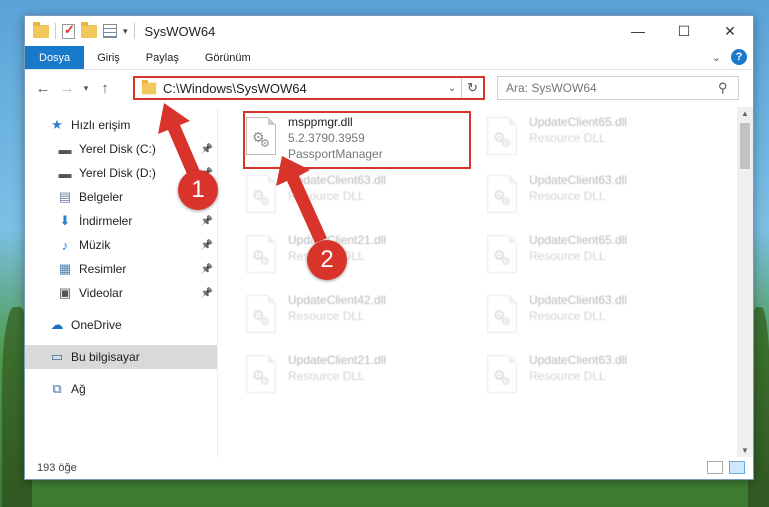 The width and height of the screenshot is (769, 507). What do you see at coordinates (121, 149) in the screenshot?
I see `sidebar-item-yerel-disk-c-: ▬ Yerel Disk (C:) 📌` at bounding box center [121, 149].